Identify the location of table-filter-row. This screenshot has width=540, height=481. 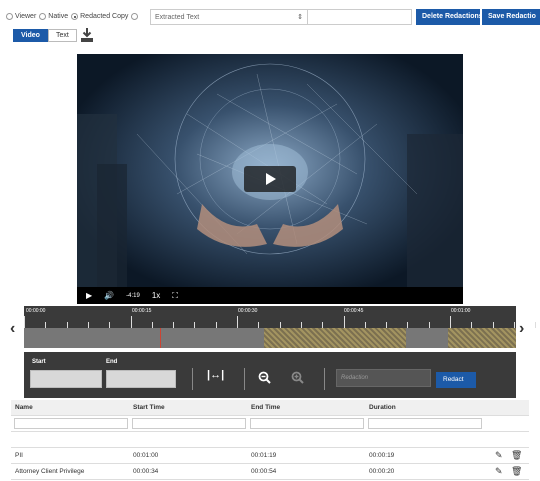
(270, 424).